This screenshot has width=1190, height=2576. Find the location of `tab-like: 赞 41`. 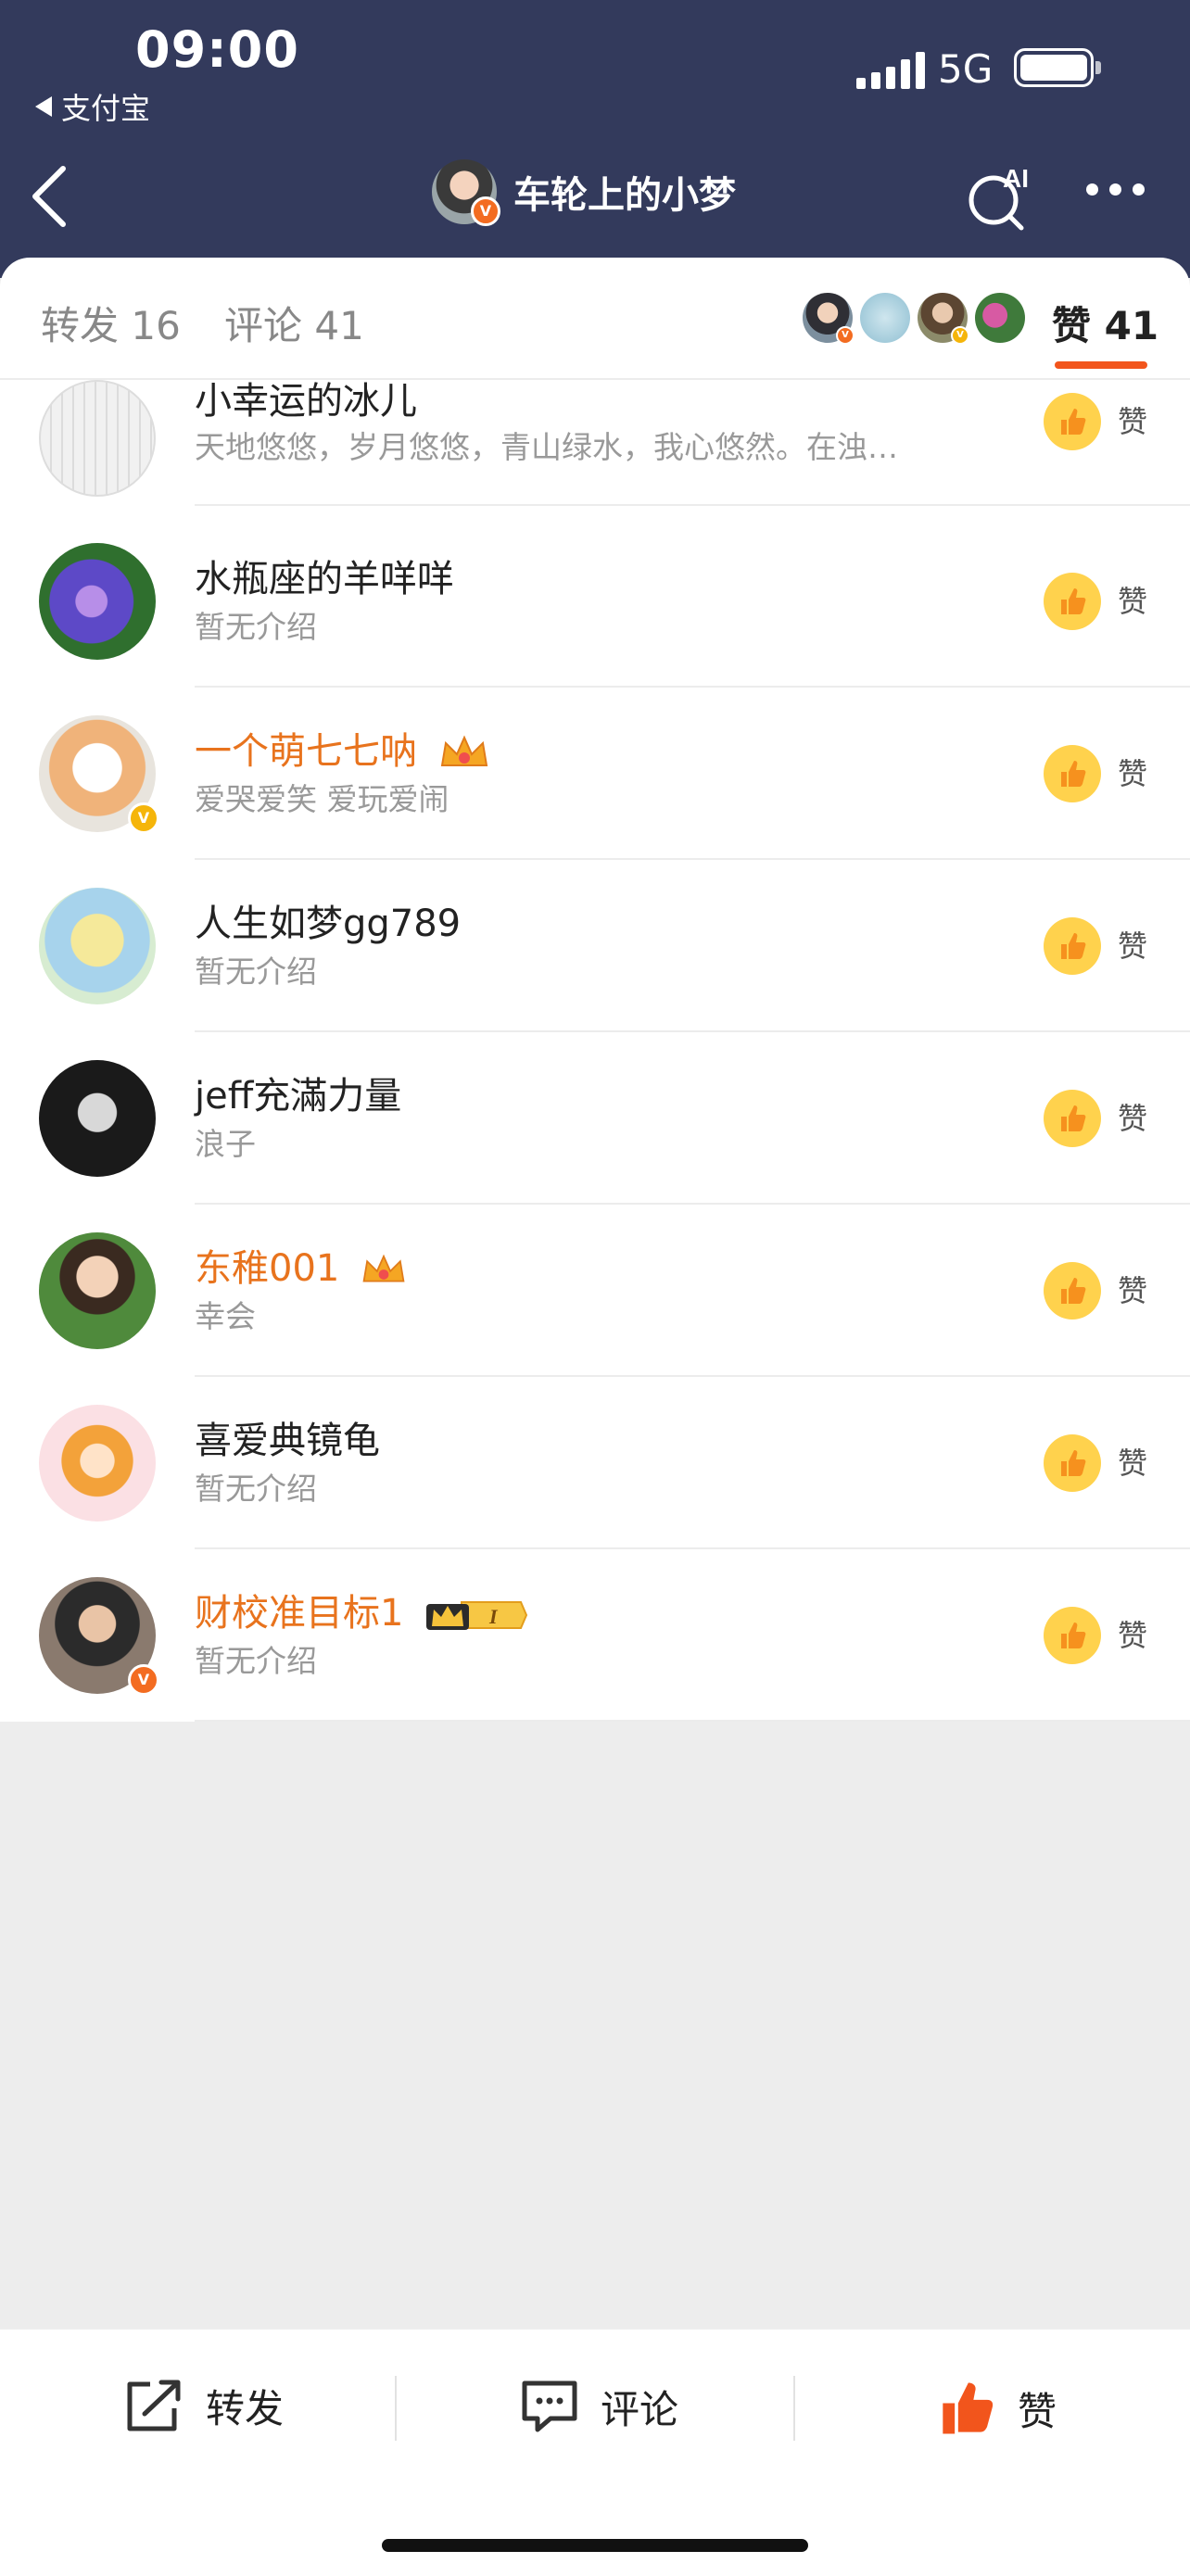

tab-like: 赞 41 is located at coordinates (1105, 323).